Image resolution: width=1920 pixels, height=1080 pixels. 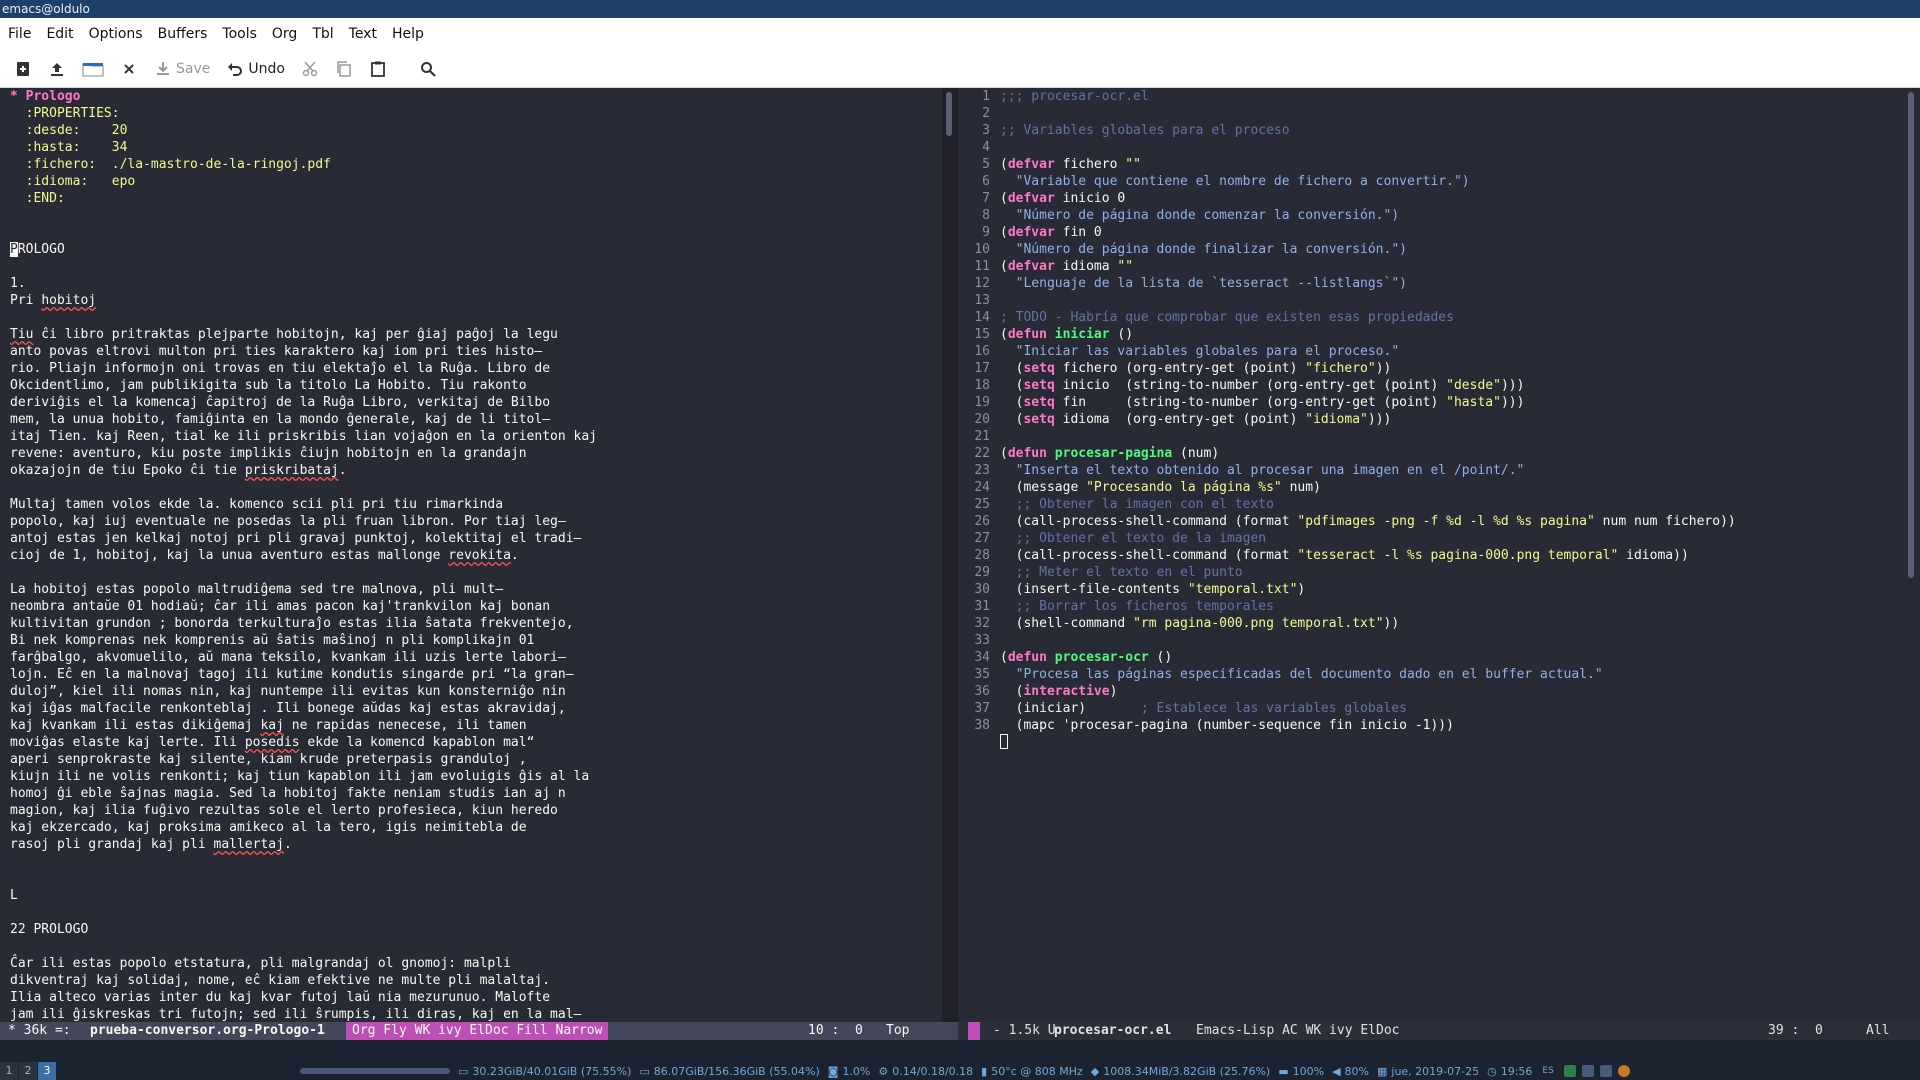 What do you see at coordinates (363, 34) in the screenshot?
I see `menu-text: Text` at bounding box center [363, 34].